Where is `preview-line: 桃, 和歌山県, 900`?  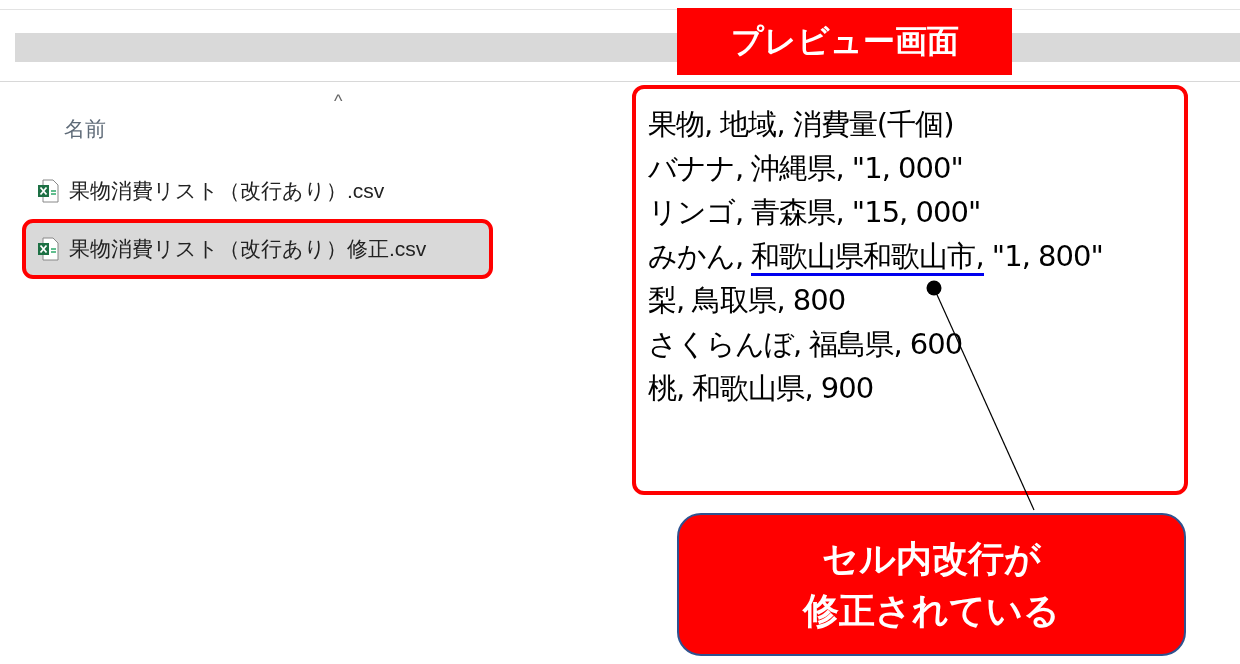 preview-line: 桃, 和歌山県, 900 is located at coordinates (761, 388).